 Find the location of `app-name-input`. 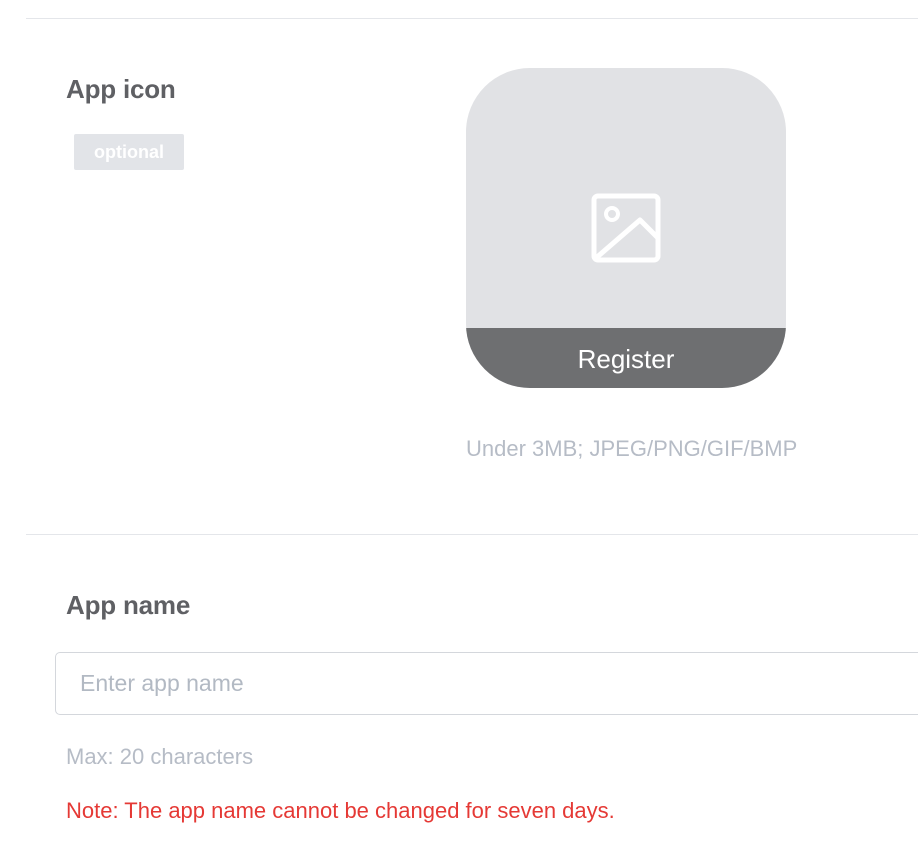

app-name-input is located at coordinates (486, 683).